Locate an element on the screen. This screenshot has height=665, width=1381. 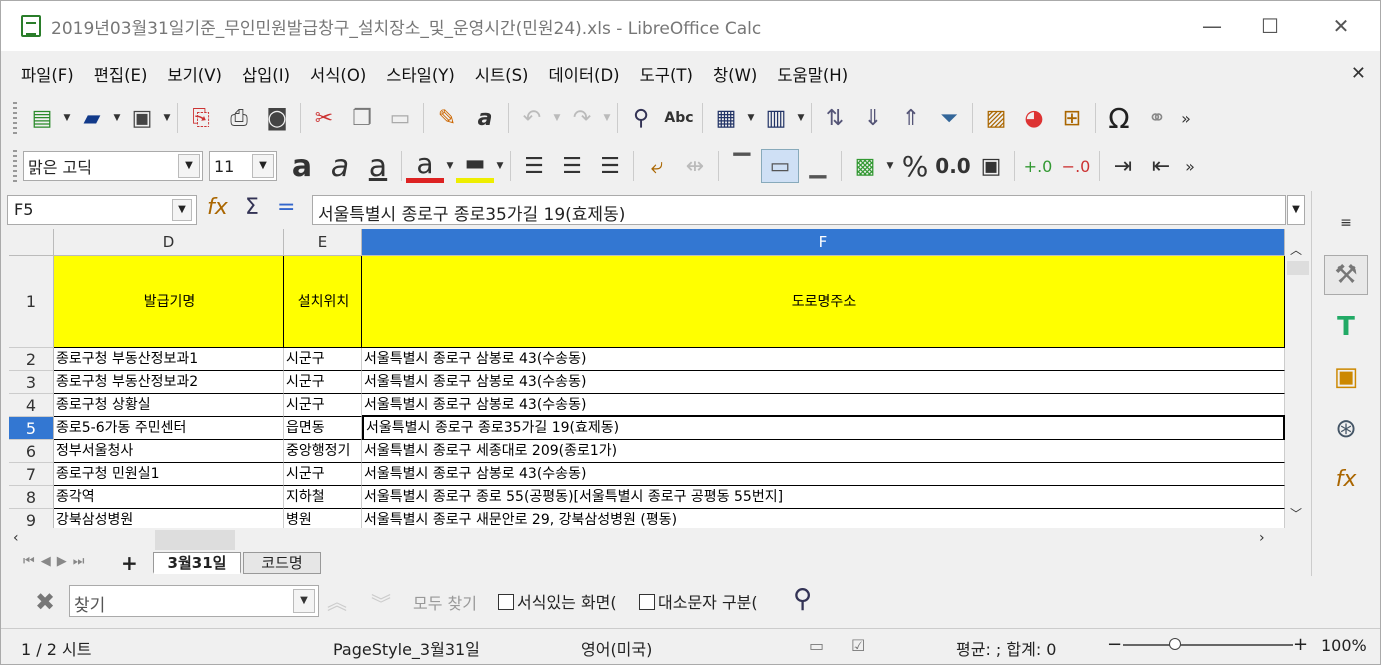
scroll-down-icon: ﹀ is located at coordinates (1296, 513).